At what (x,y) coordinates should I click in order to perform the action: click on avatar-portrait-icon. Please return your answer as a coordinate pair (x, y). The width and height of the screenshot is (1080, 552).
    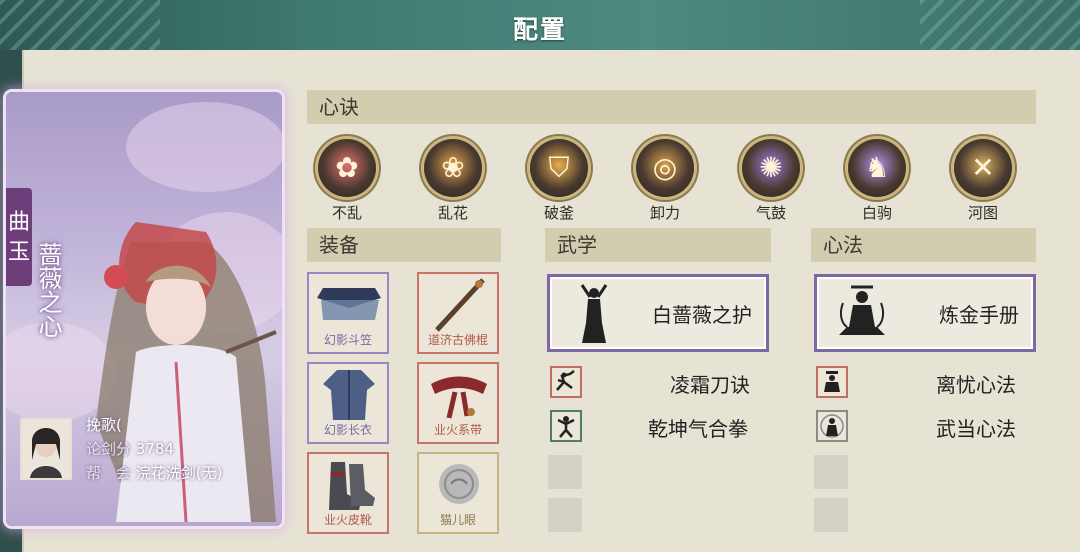
    Looking at the image, I should click on (46, 449).